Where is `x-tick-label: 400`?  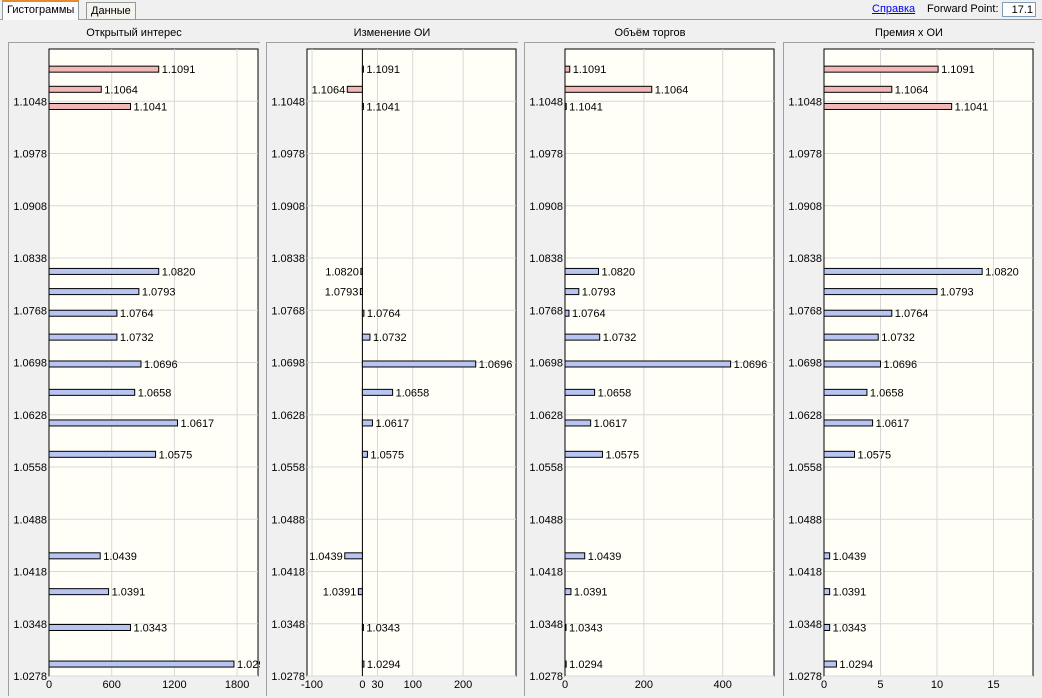 x-tick-label: 400 is located at coordinates (723, 685).